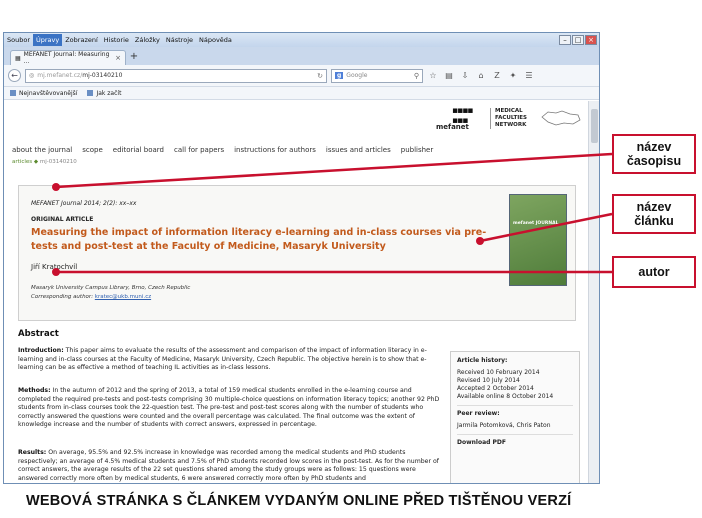  What do you see at coordinates (593, 292) in the screenshot?
I see `page-scrollbar` at bounding box center [593, 292].